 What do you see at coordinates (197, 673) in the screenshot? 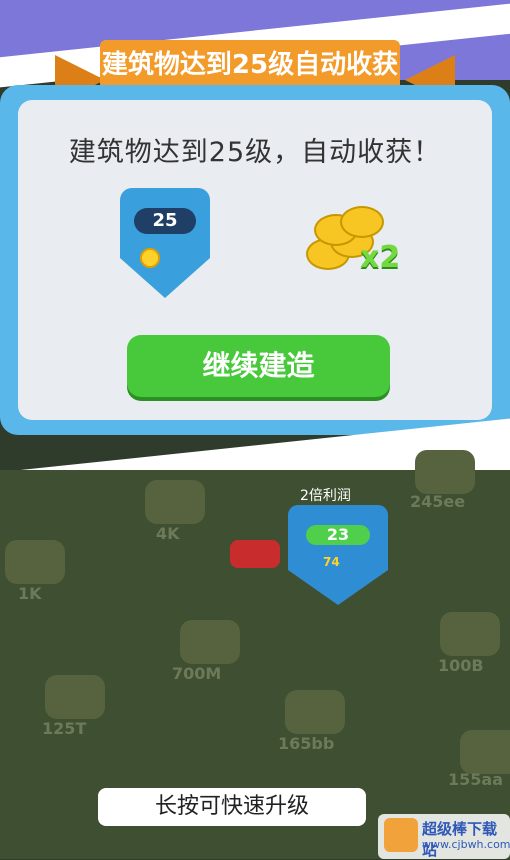
I see `plot-value-label: 700M` at bounding box center [197, 673].